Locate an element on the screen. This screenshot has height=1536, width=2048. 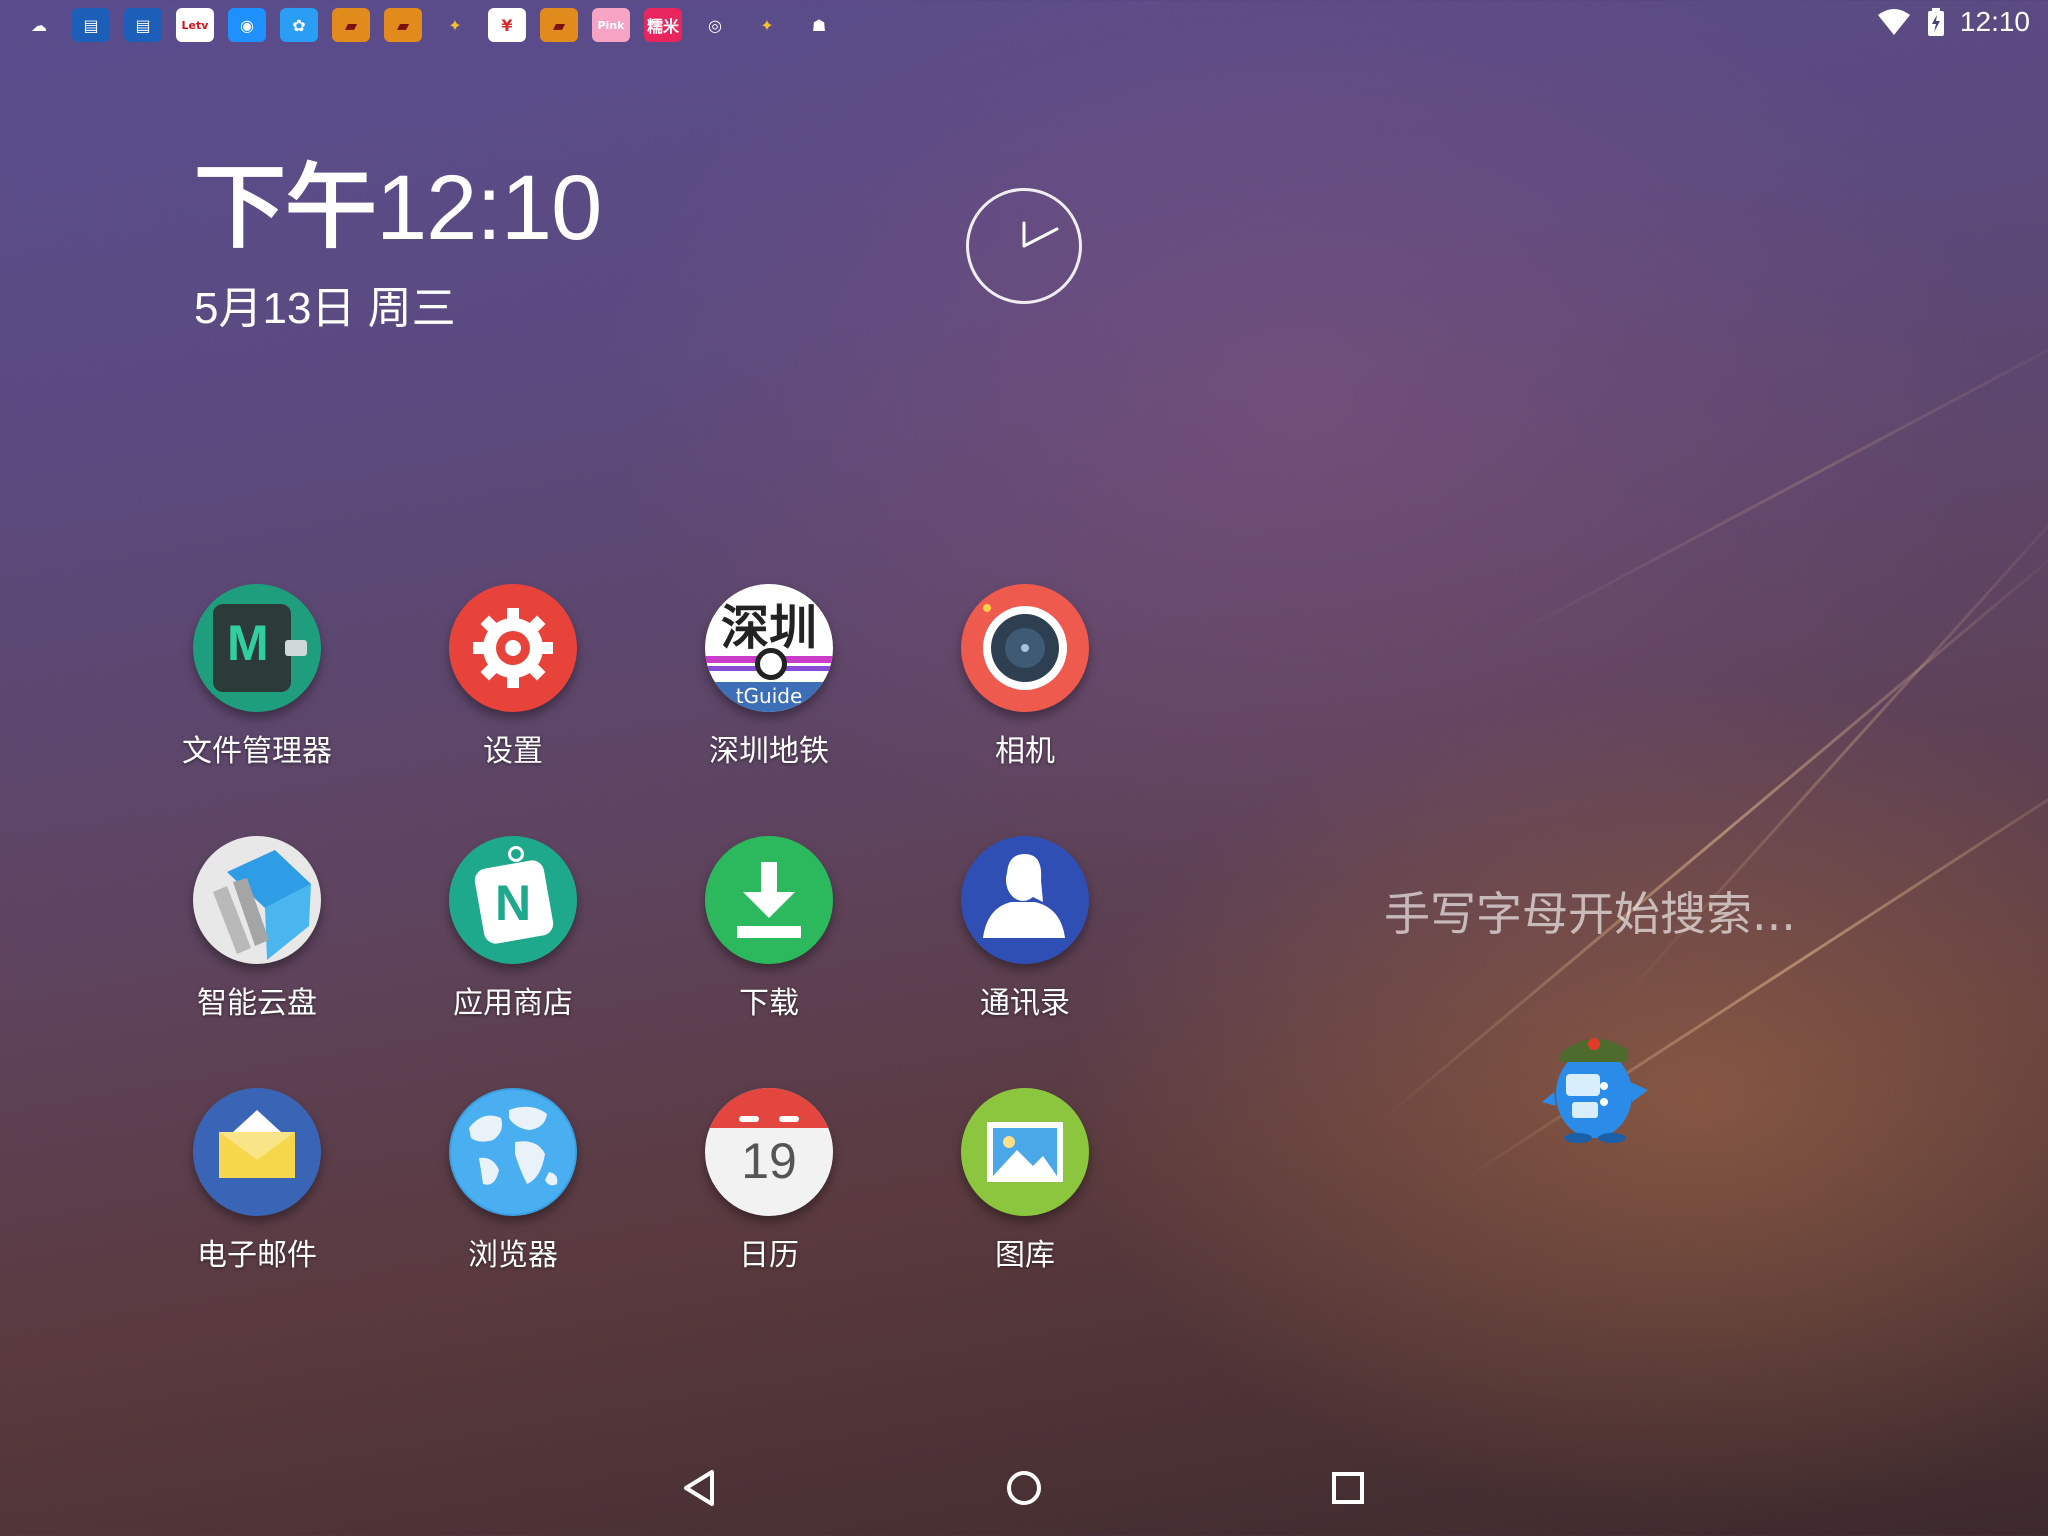
location-search-icon: ◎ is located at coordinates (715, 25).